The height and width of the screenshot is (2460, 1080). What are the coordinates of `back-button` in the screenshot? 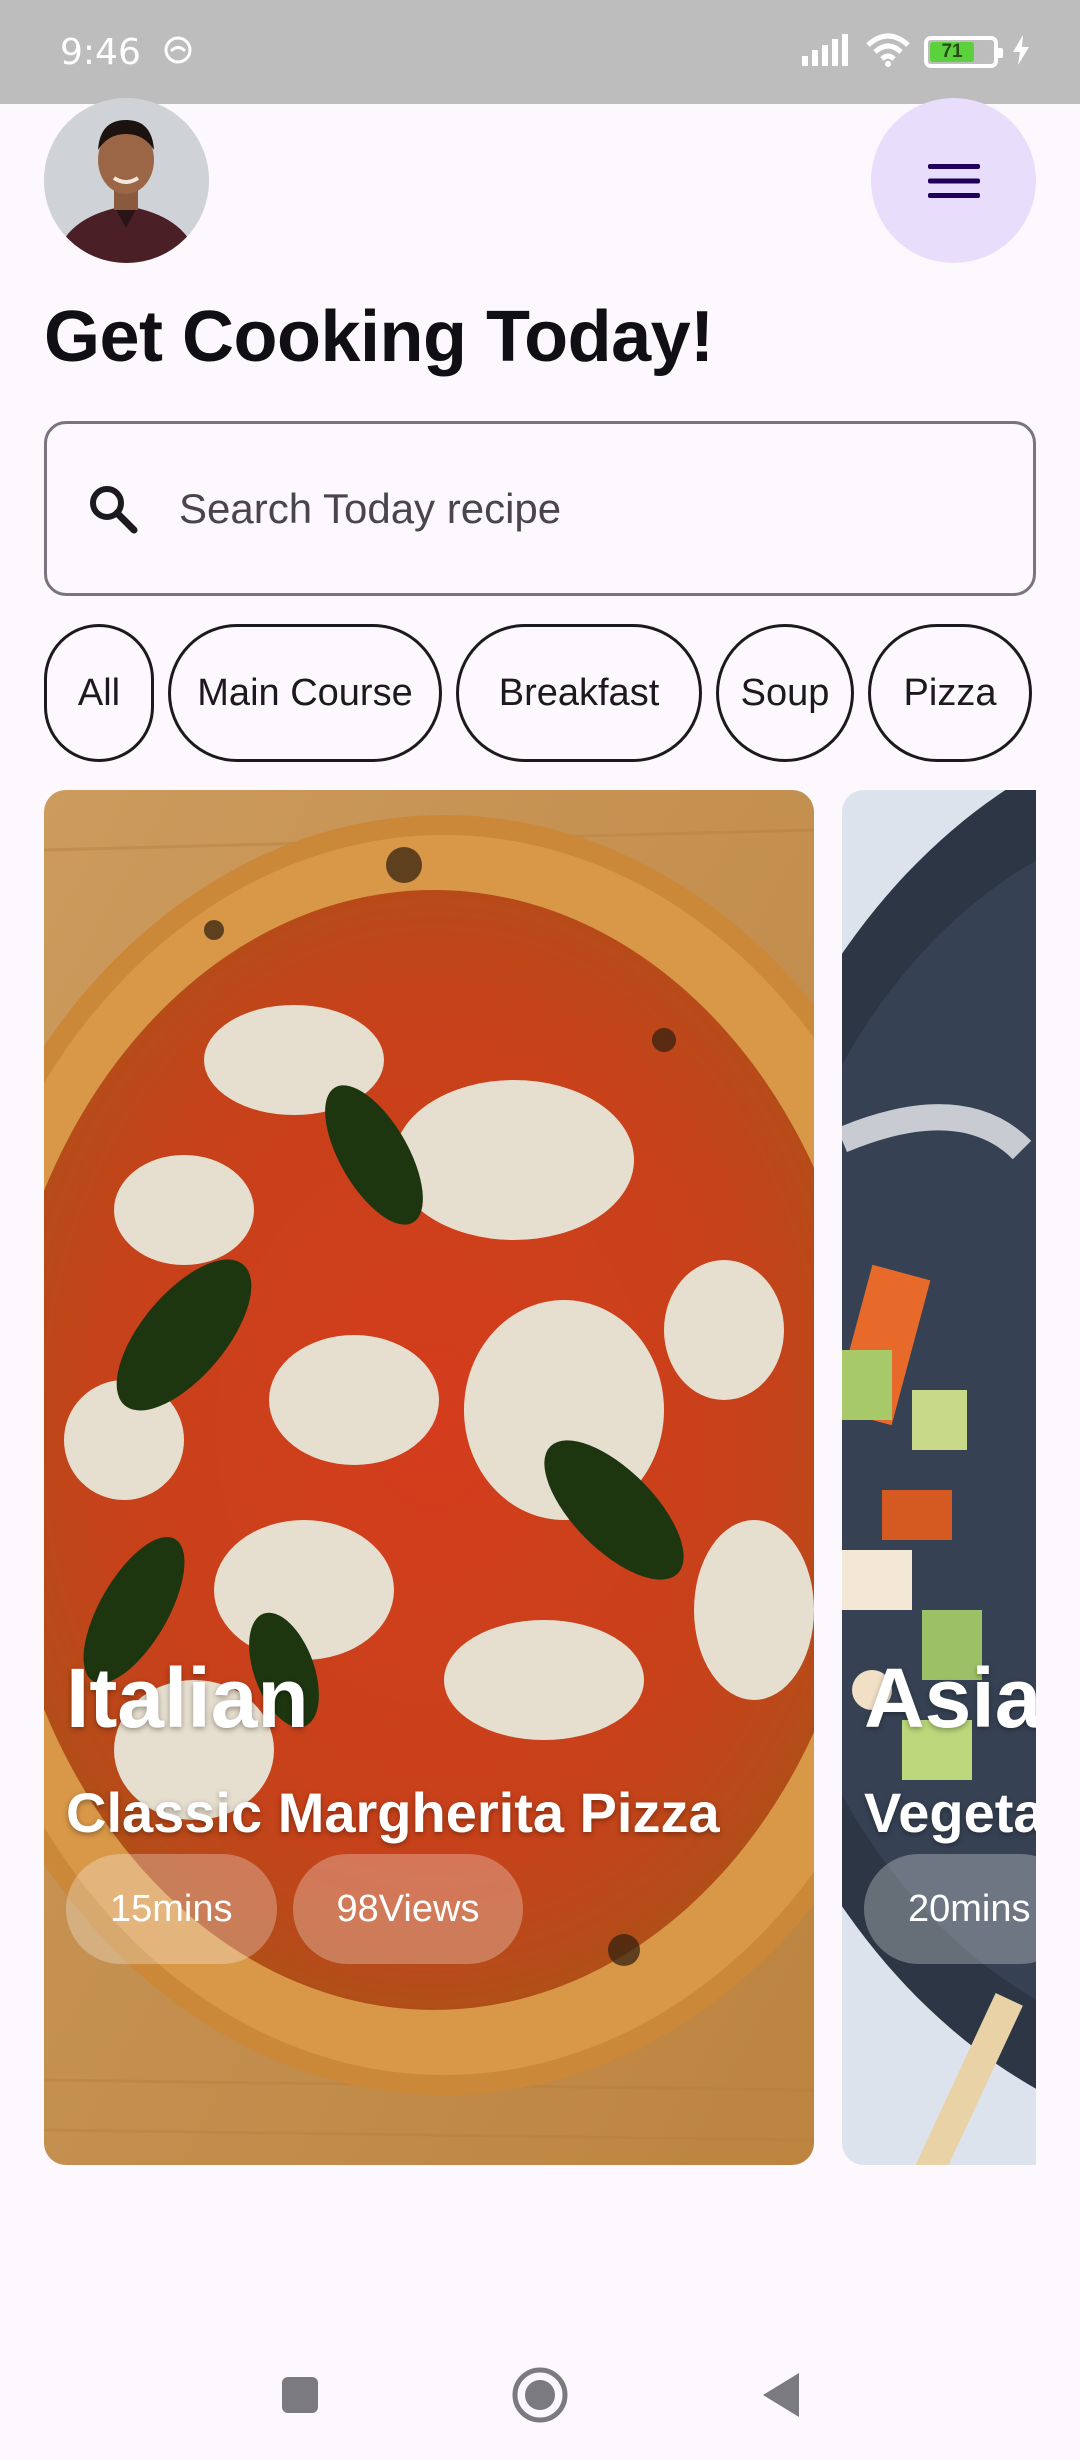 It's located at (780, 2395).